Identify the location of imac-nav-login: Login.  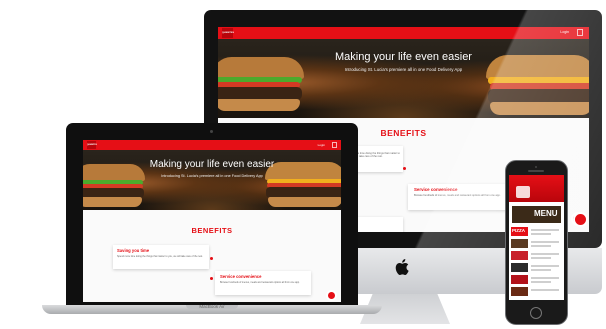
(564, 32).